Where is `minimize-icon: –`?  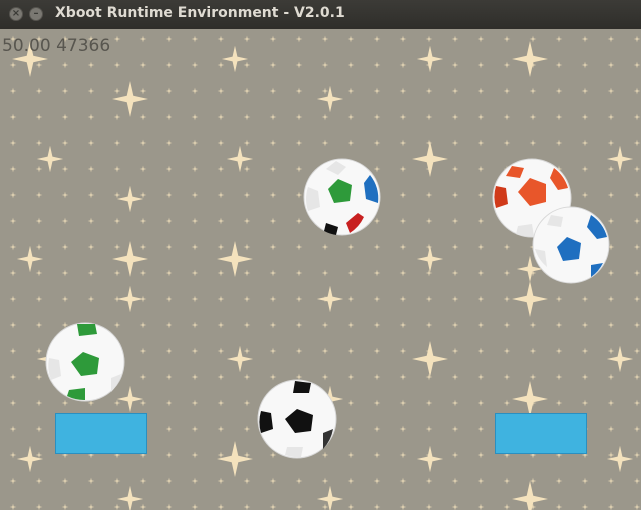 minimize-icon: – is located at coordinates (36, 13).